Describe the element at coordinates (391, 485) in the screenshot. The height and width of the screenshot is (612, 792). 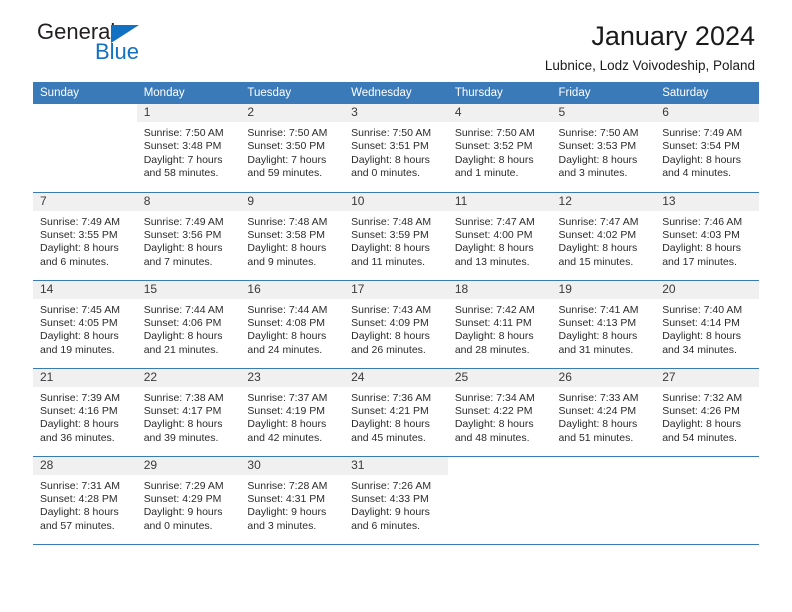
I see `day-info-sunrise: Sunrise: 7:26 AM` at that location.